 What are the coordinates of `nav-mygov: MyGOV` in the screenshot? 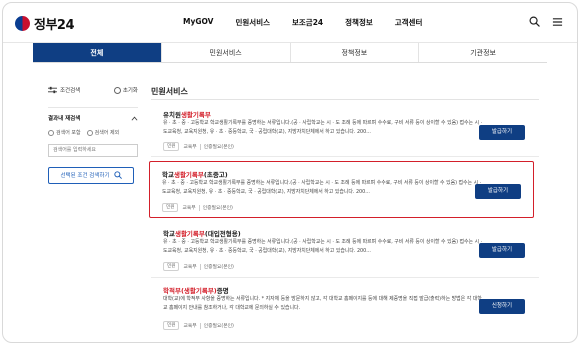 It's located at (198, 22).